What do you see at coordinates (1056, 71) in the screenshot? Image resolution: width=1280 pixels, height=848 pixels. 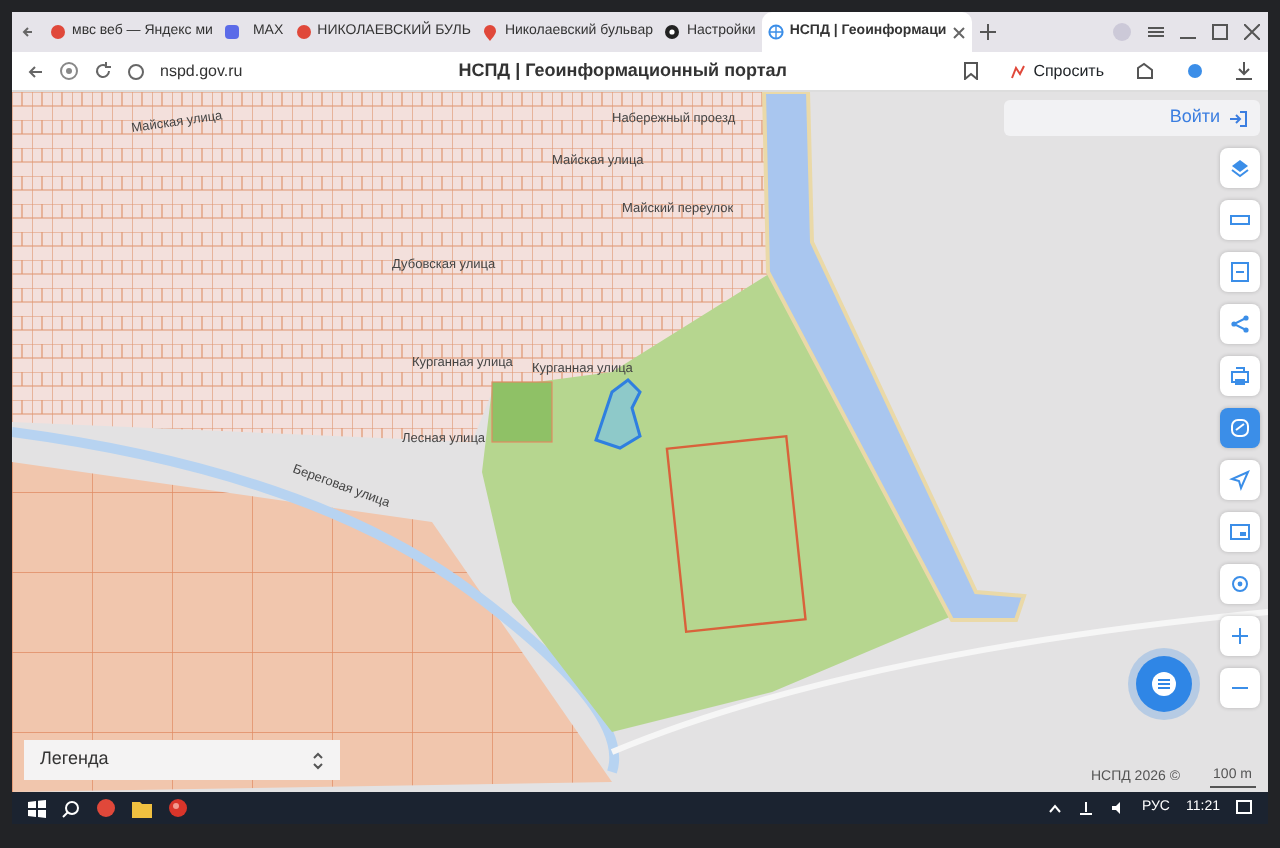 I see `ask-button: Спросить` at bounding box center [1056, 71].